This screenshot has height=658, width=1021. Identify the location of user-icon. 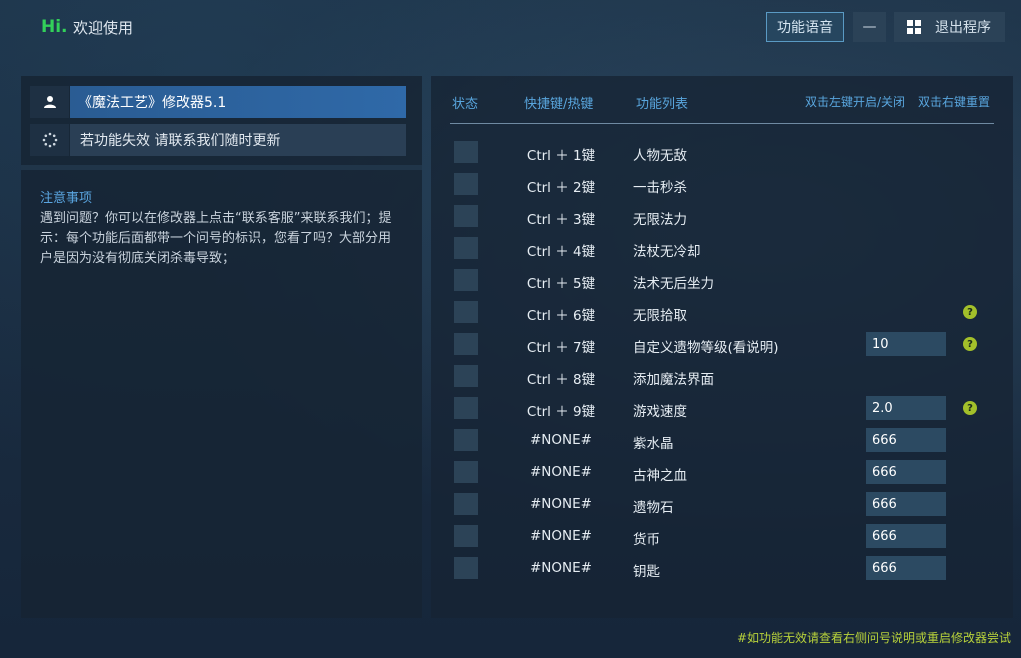
(49, 102).